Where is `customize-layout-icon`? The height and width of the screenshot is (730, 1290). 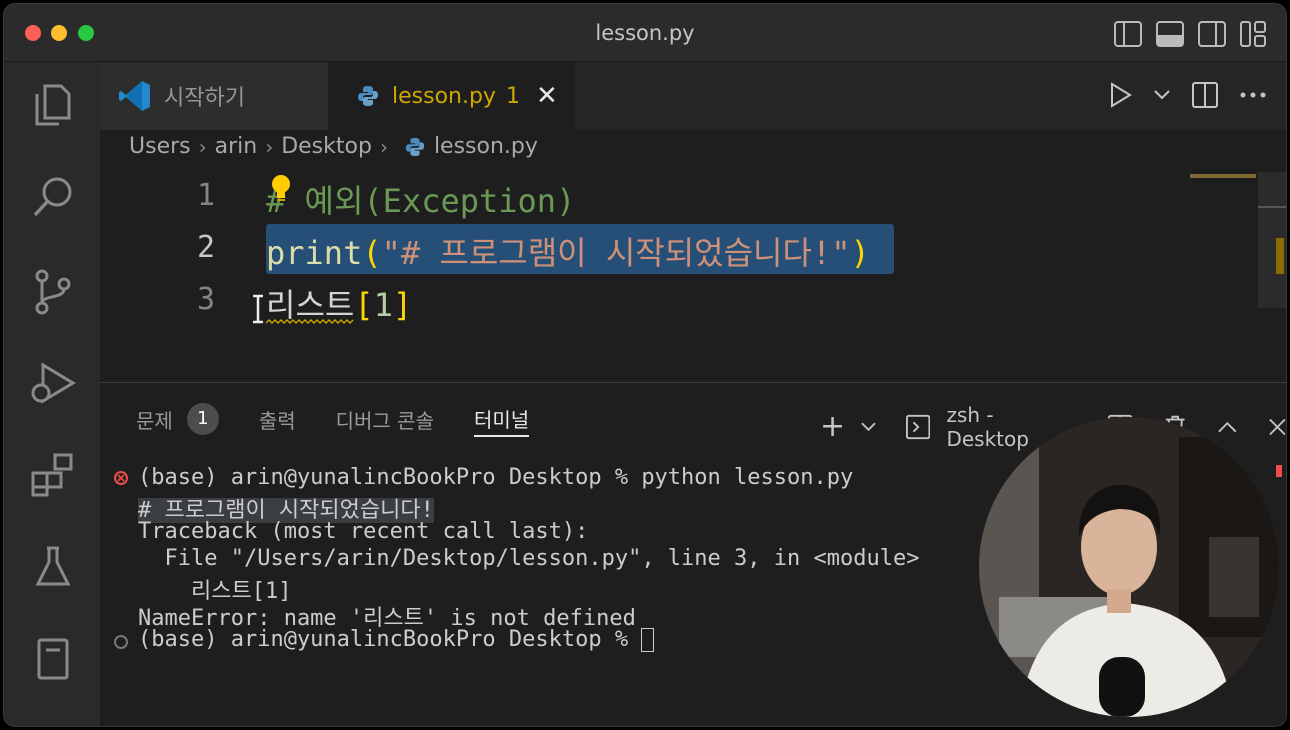 customize-layout-icon is located at coordinates (1253, 34).